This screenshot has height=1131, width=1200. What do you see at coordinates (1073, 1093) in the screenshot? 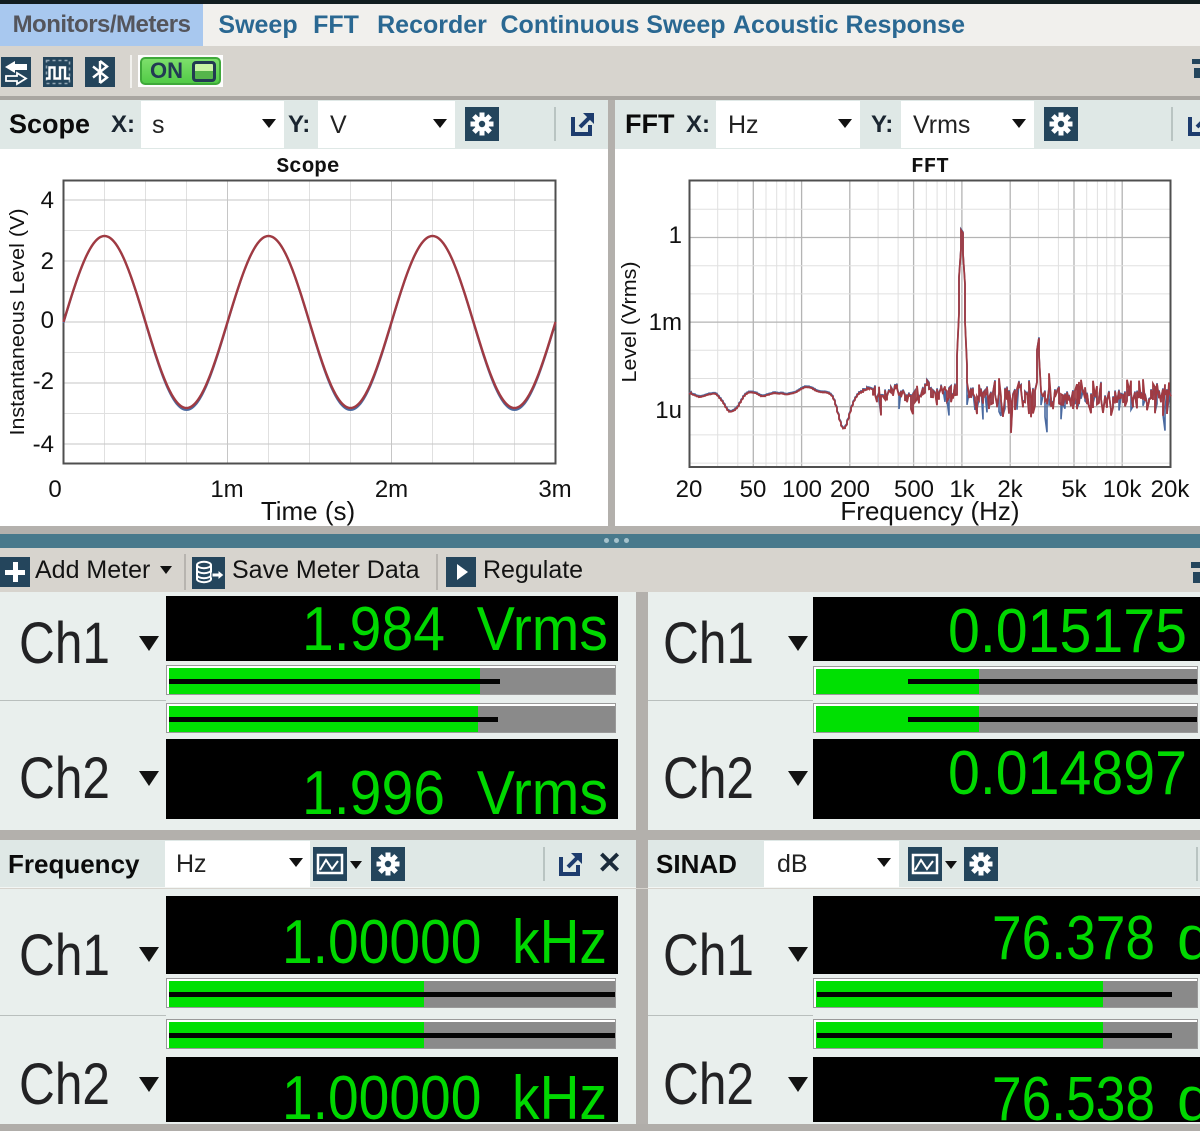
I see `svg-text: 76.538` at bounding box center [1073, 1093].